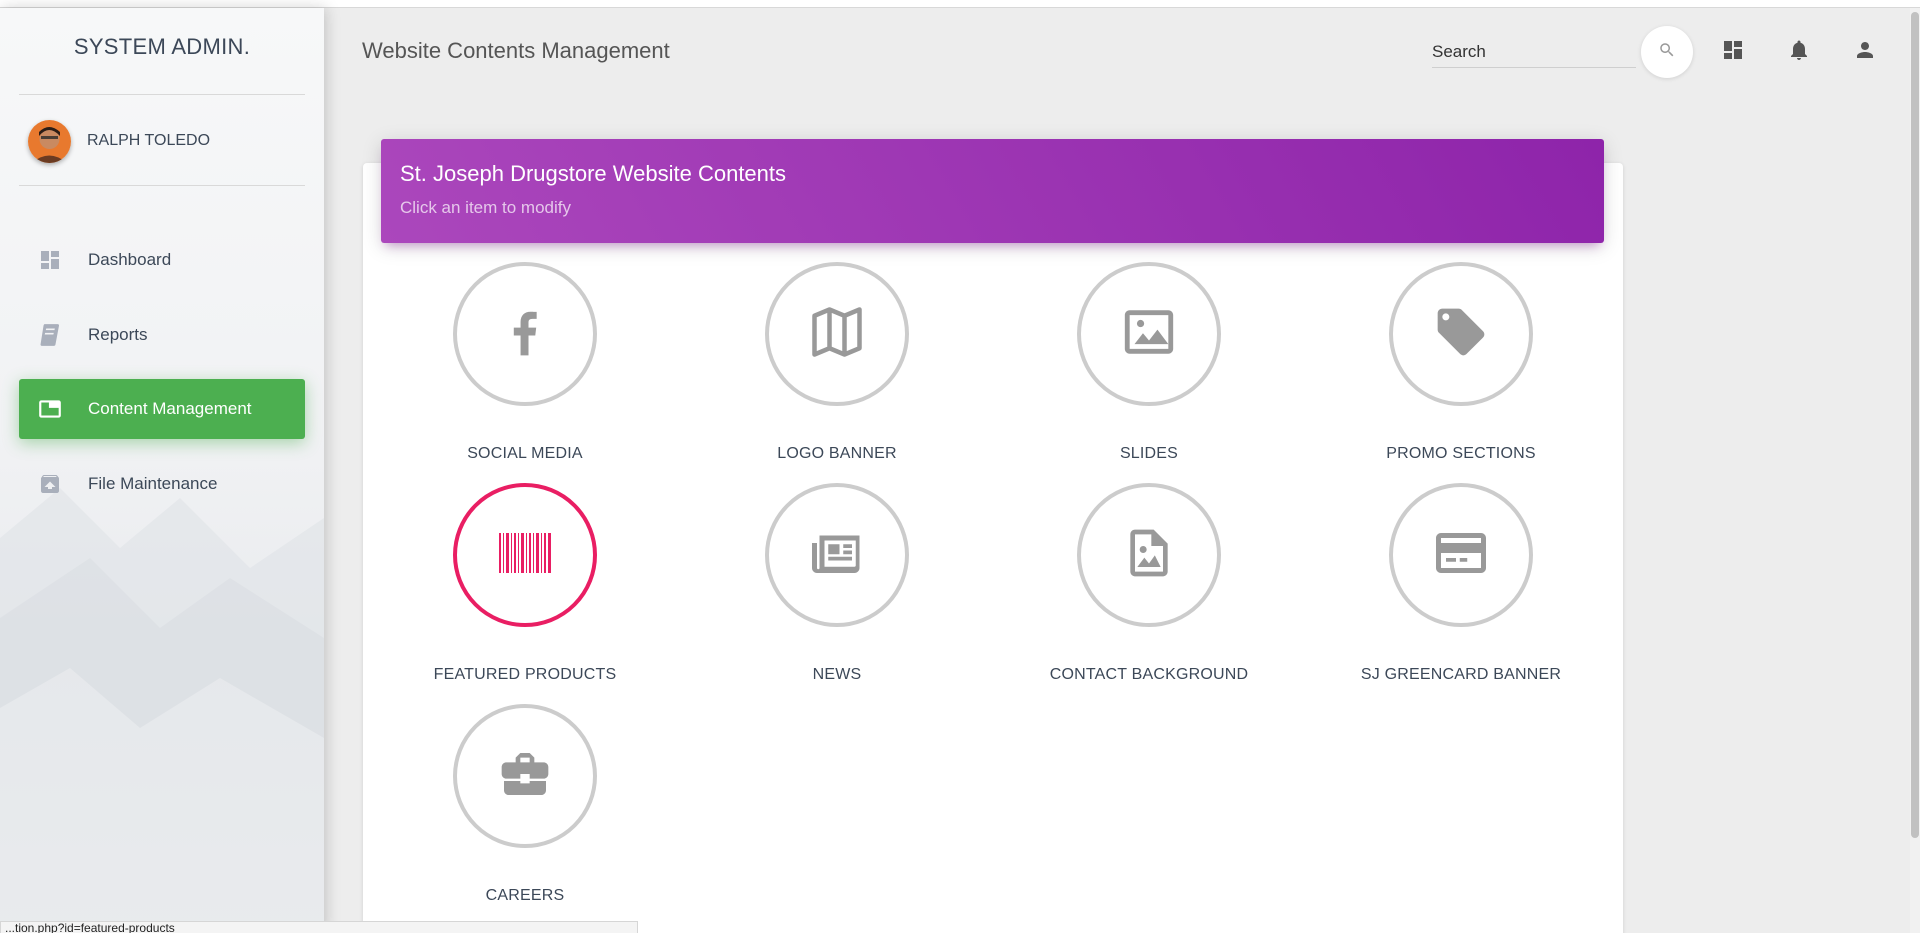 The height and width of the screenshot is (933, 1920). I want to click on tile-label: SJ GREENCARD BANNER, so click(1461, 674).